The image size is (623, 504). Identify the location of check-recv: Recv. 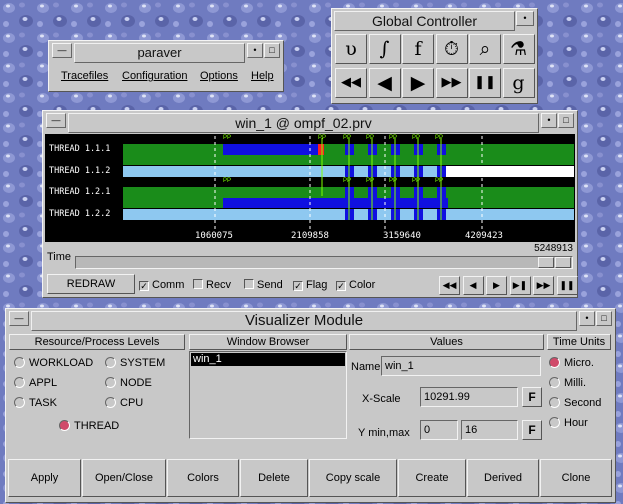
(212, 285).